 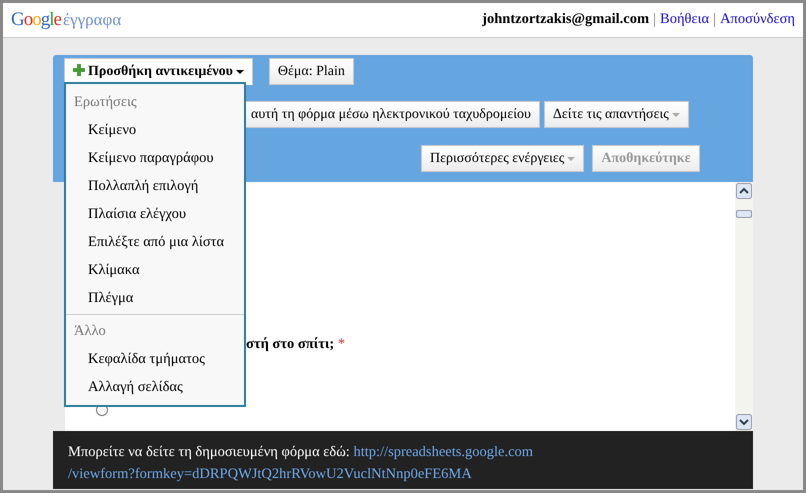 What do you see at coordinates (155, 298) in the screenshot?
I see `menu-item: Πλέγμα` at bounding box center [155, 298].